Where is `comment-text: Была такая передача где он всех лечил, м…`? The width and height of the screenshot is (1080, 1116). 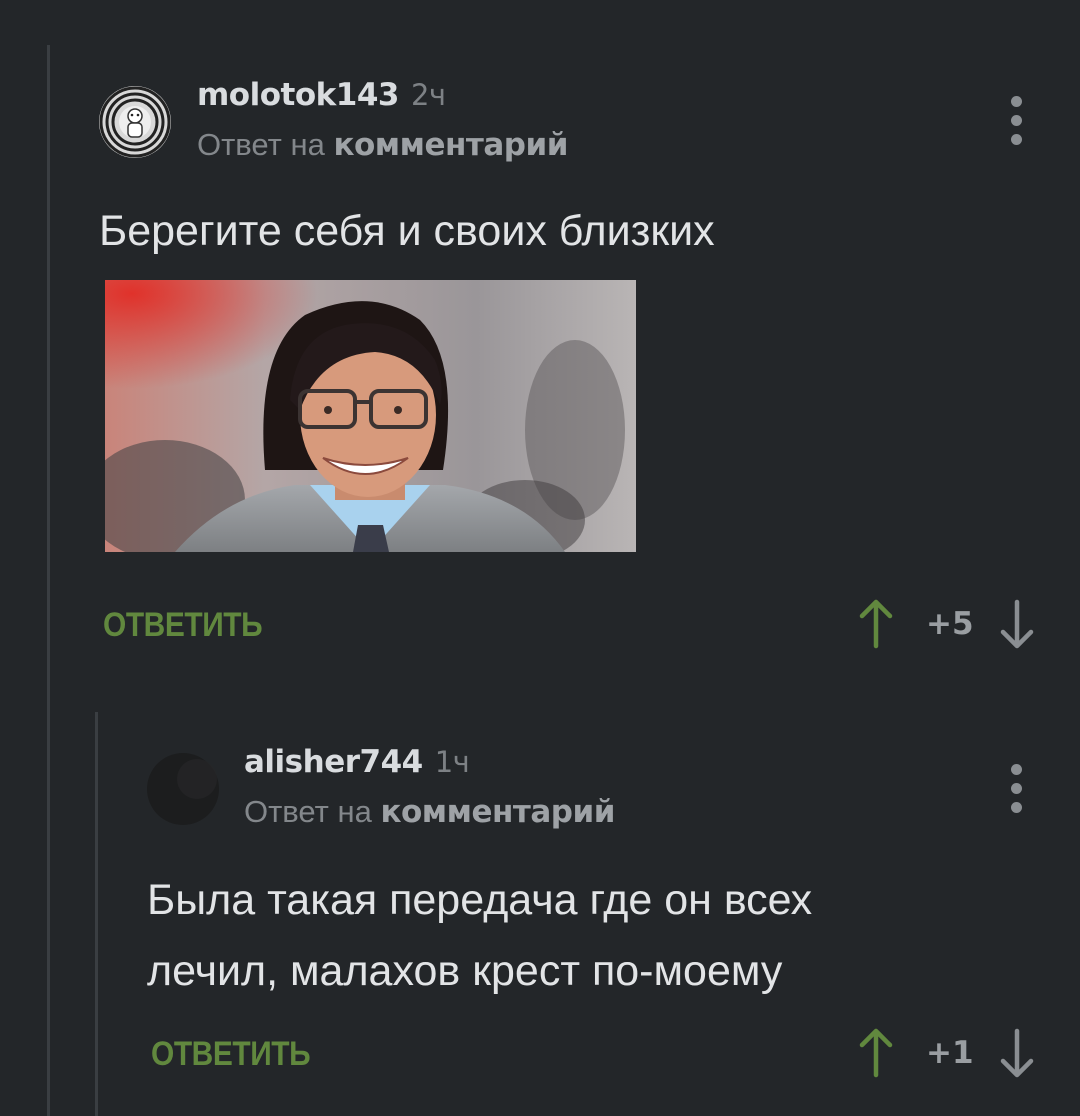 comment-text: Была такая передача где он всех лечил, м… is located at coordinates (480, 935).